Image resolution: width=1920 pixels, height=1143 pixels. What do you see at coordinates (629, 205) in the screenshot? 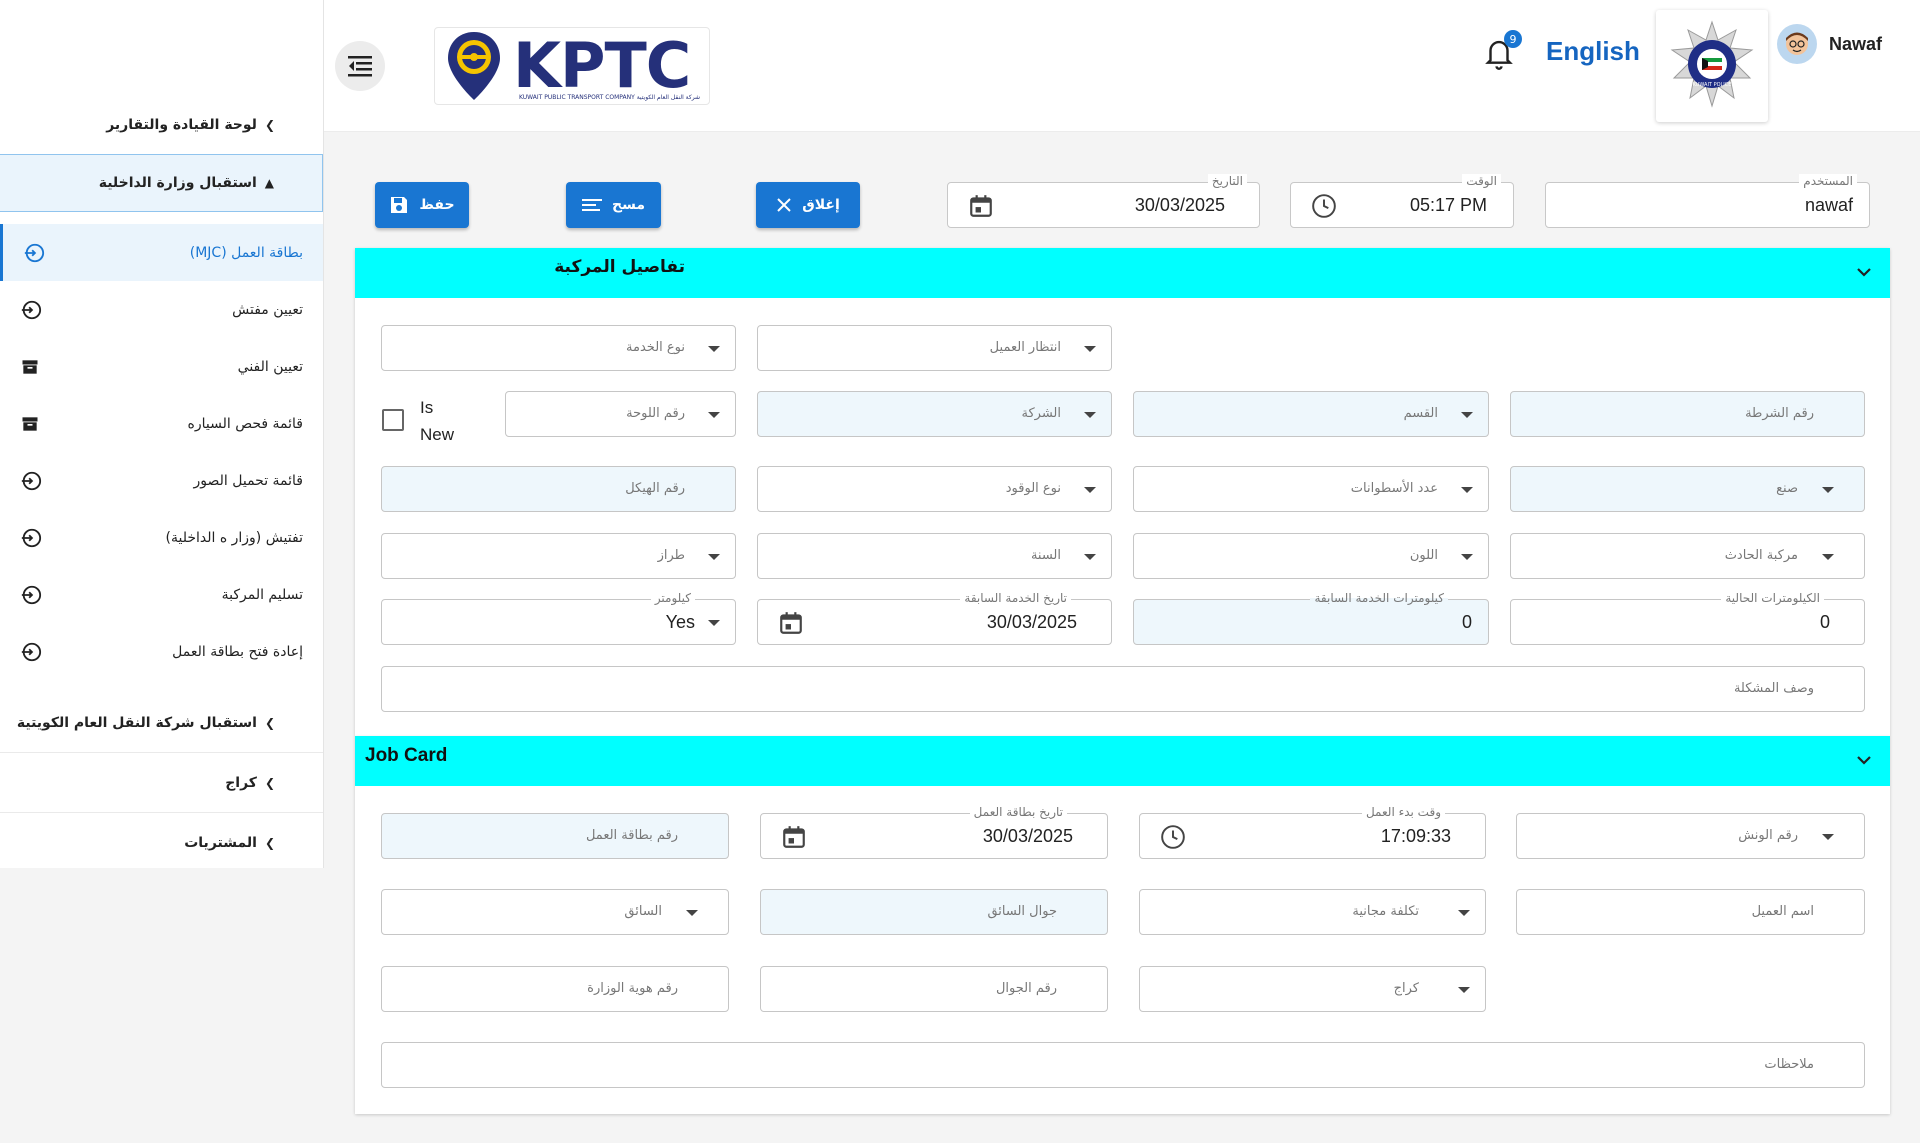
I see `clear-button-label: مسح` at bounding box center [629, 205].